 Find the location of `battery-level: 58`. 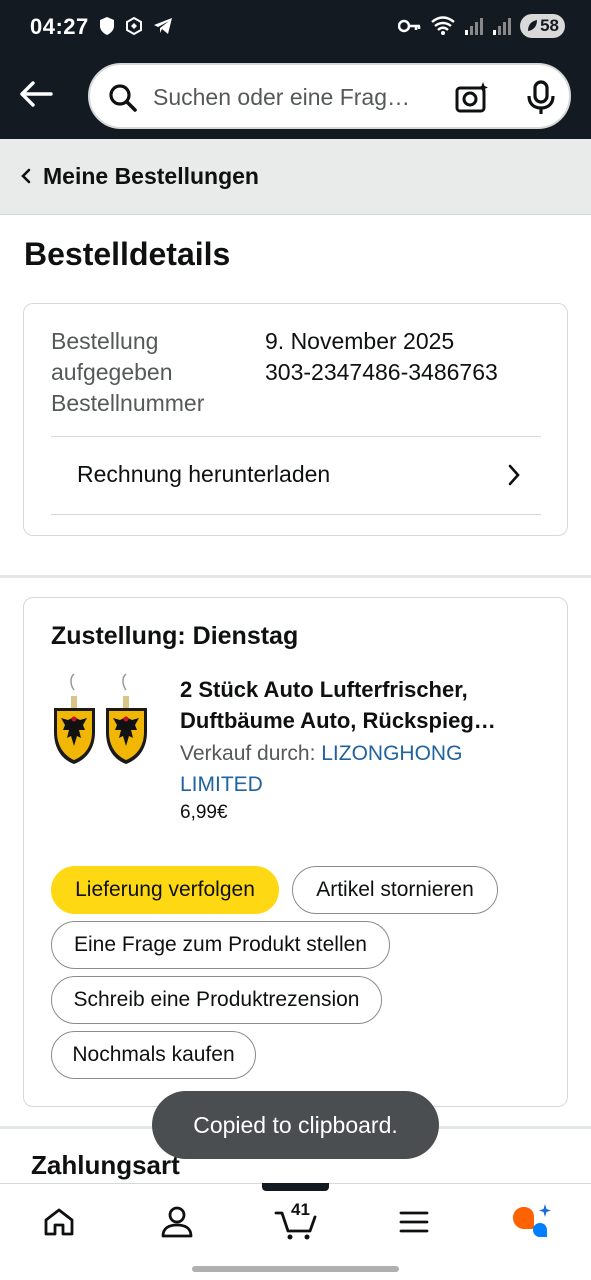

battery-level: 58 is located at coordinates (549, 25).